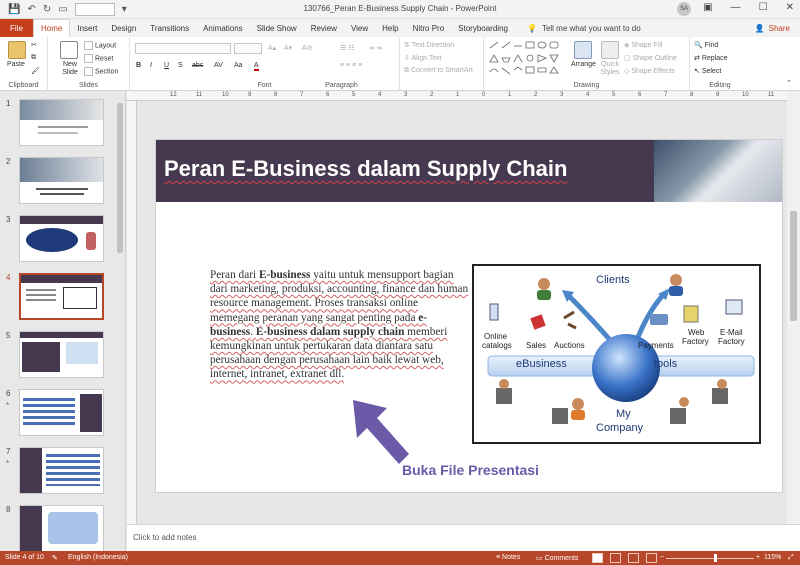  I want to click on share-button: 👤 Share, so click(777, 28).